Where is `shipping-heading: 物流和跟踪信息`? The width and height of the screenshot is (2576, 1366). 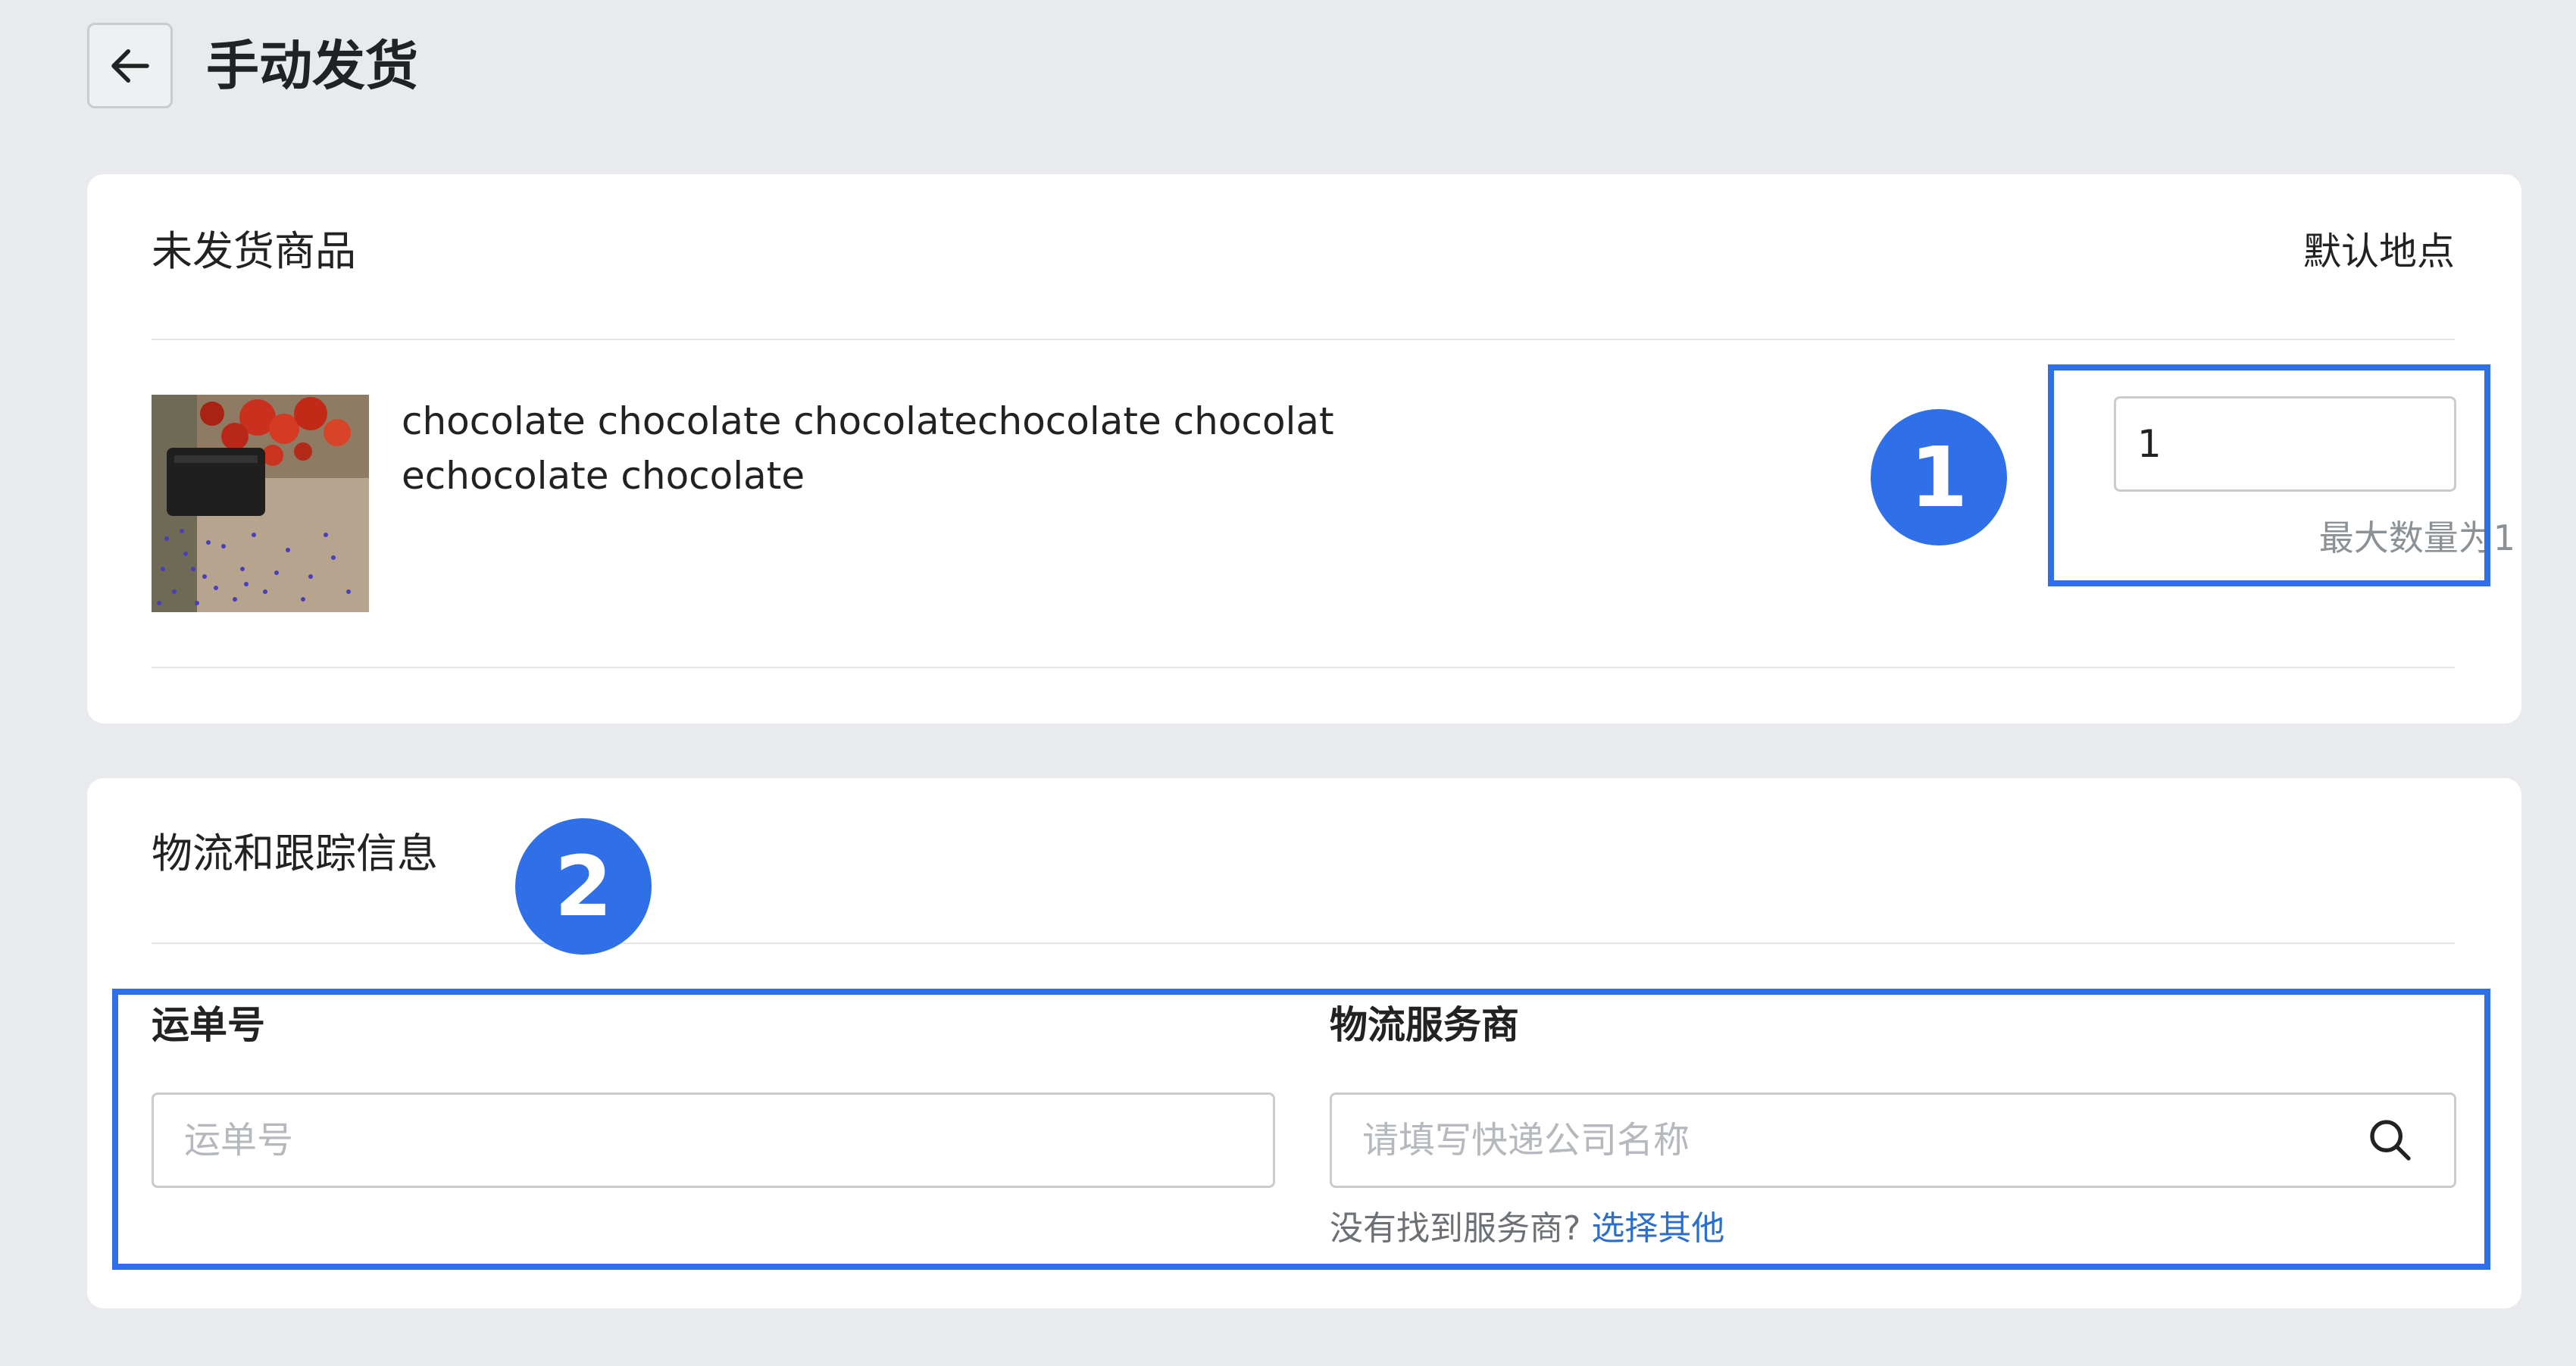
shipping-heading: 物流和跟踪信息 is located at coordinates (295, 853).